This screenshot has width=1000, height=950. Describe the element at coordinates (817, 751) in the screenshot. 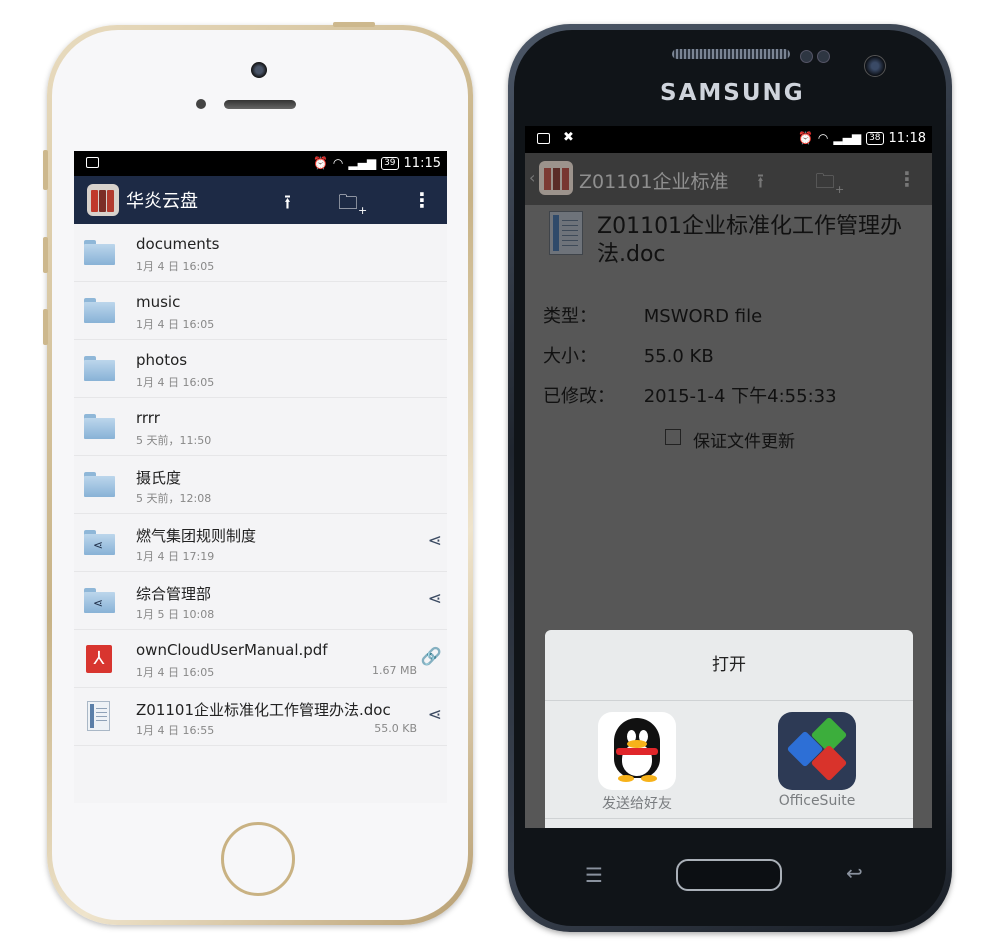

I see `officesuite-icon` at that location.